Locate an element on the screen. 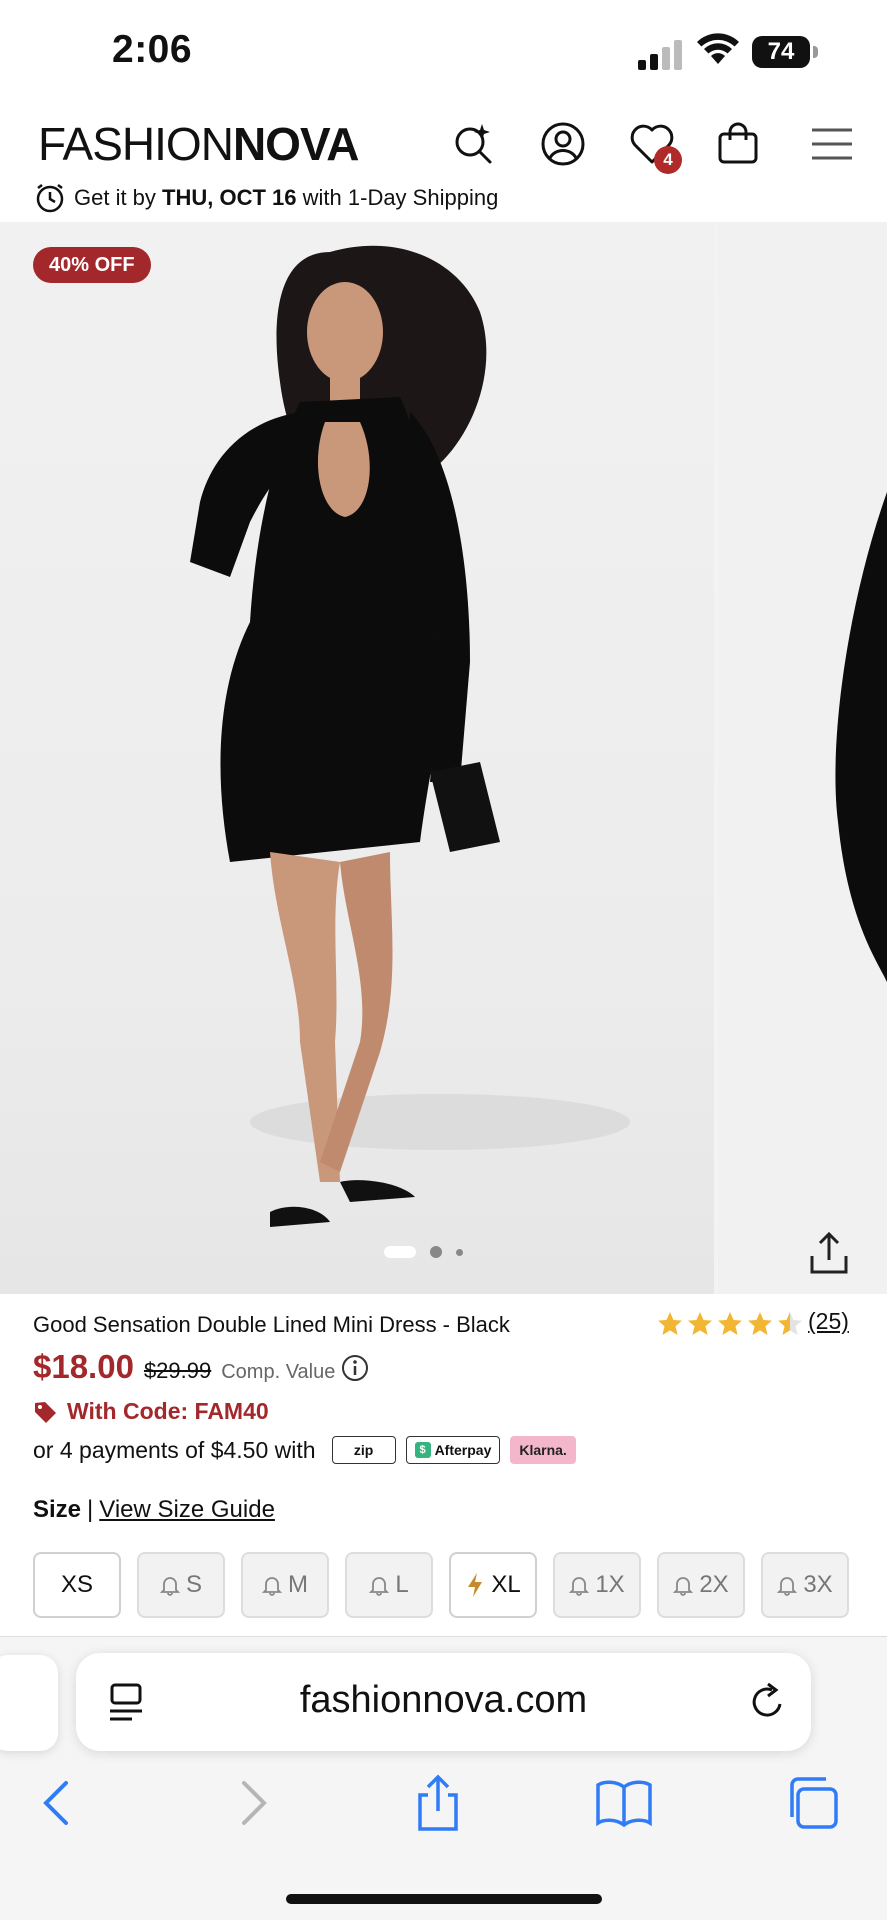 This screenshot has height=1920, width=887. size-option-label: 2X is located at coordinates (714, 1584).